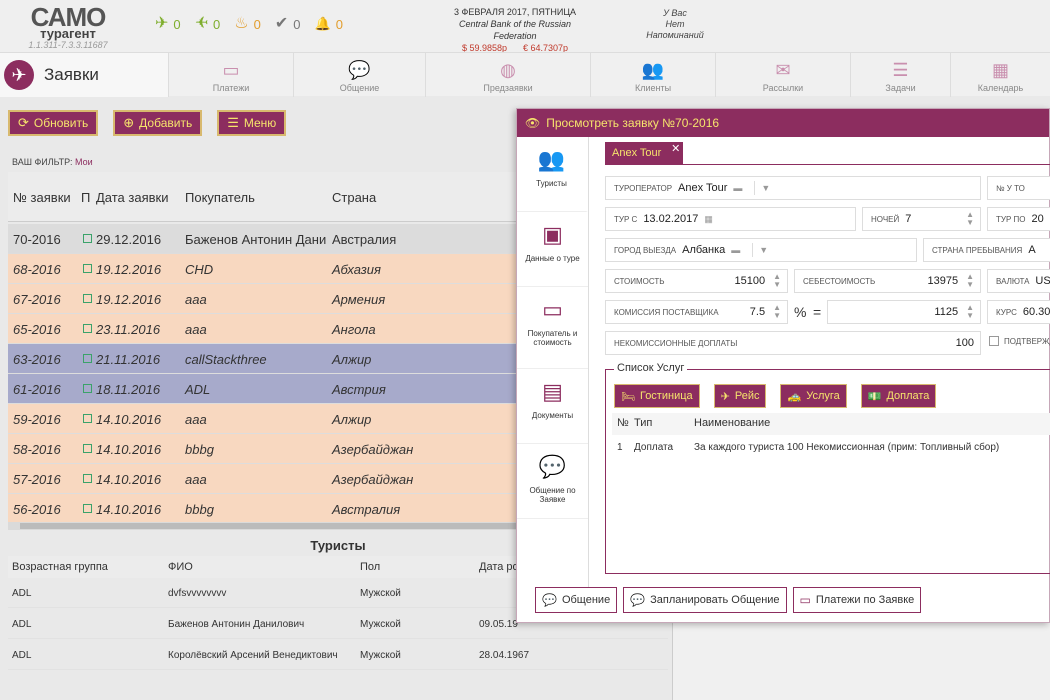 This screenshot has height=700, width=1050. I want to click on request-date: 14.10.2016, so click(129, 509).